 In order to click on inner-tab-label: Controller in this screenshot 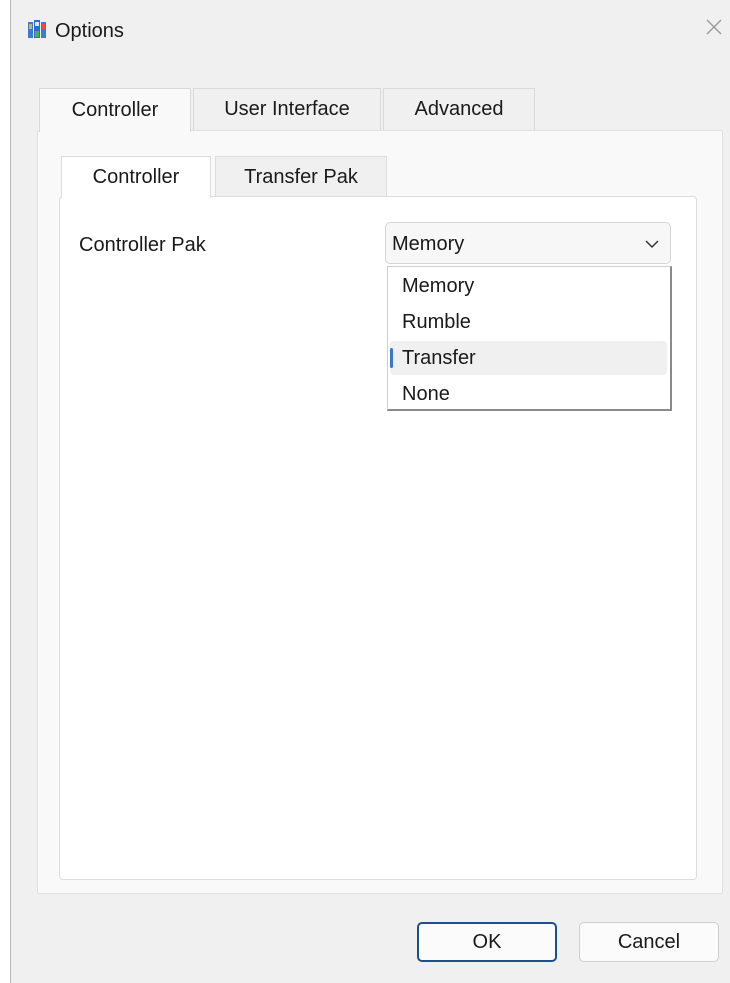, I will do `click(136, 177)`.